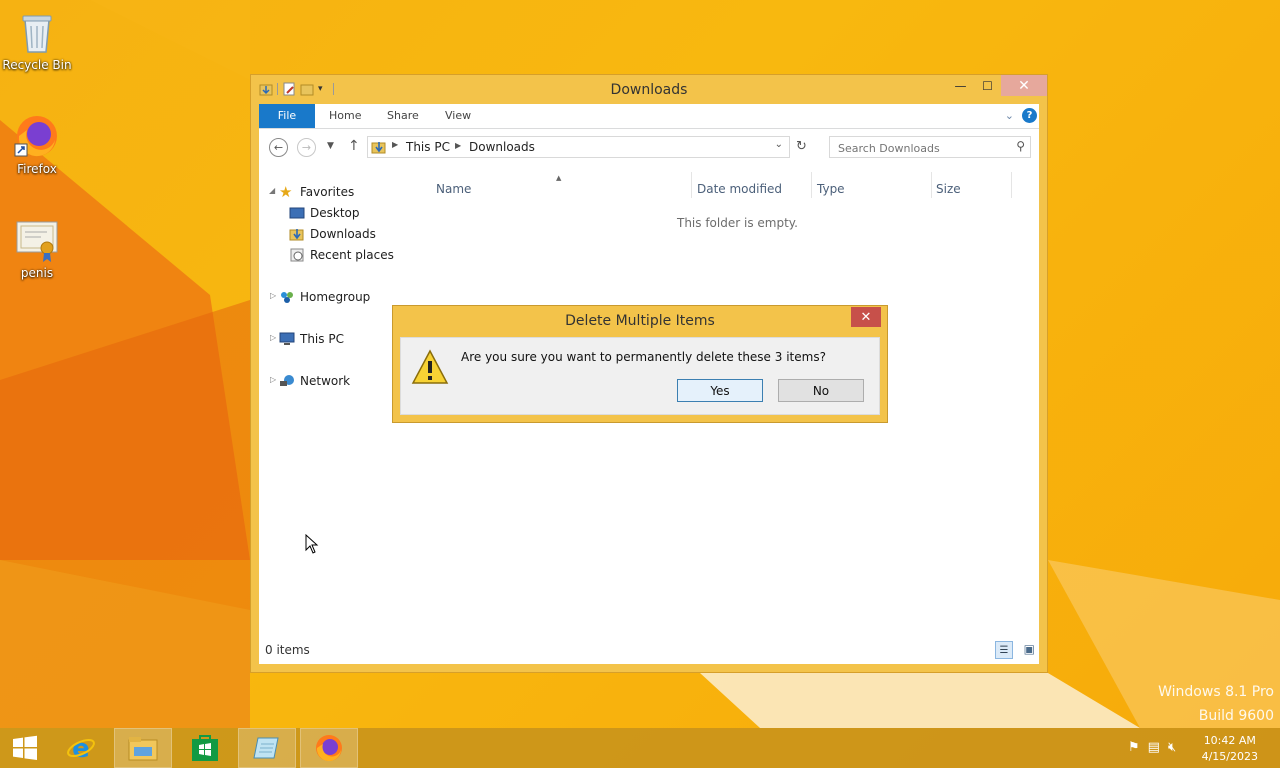 The width and height of the screenshot is (1280, 768). I want to click on volume-muted-icon: 🔇︎, so click(1172, 747).